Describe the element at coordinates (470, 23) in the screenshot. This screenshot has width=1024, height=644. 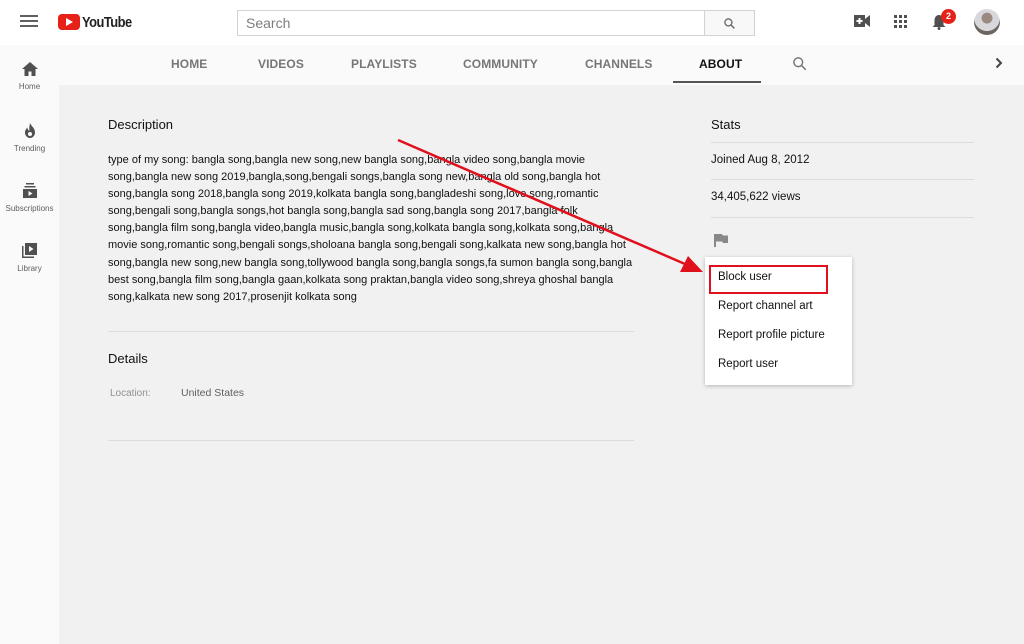
I see `search-input: Search` at that location.